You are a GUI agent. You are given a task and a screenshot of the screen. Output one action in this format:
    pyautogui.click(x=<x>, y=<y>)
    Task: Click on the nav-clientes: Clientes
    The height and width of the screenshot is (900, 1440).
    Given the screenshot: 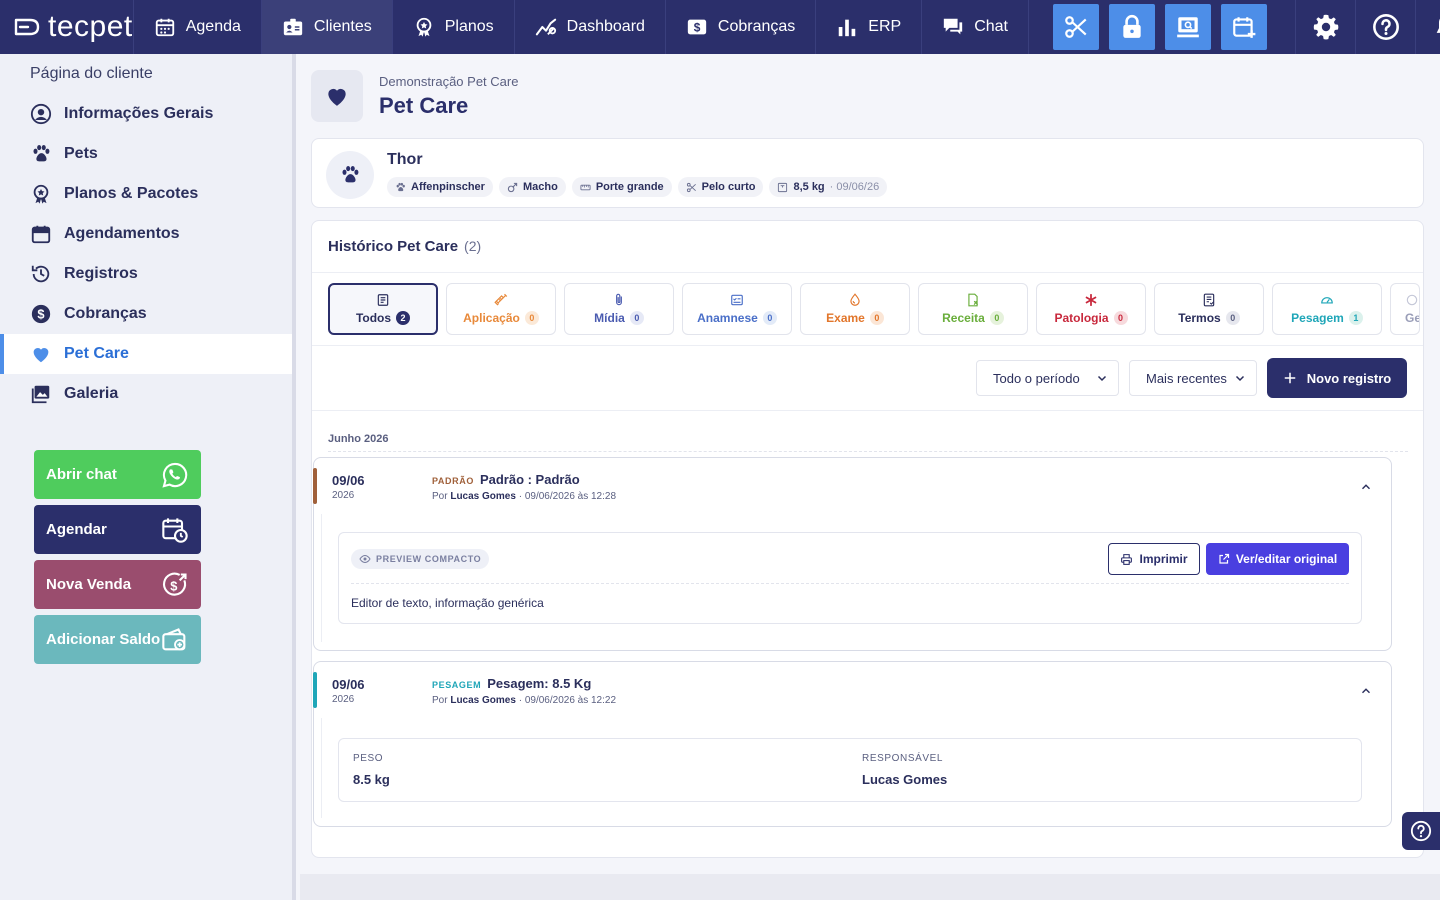 What is the action you would take?
    pyautogui.click(x=327, y=27)
    